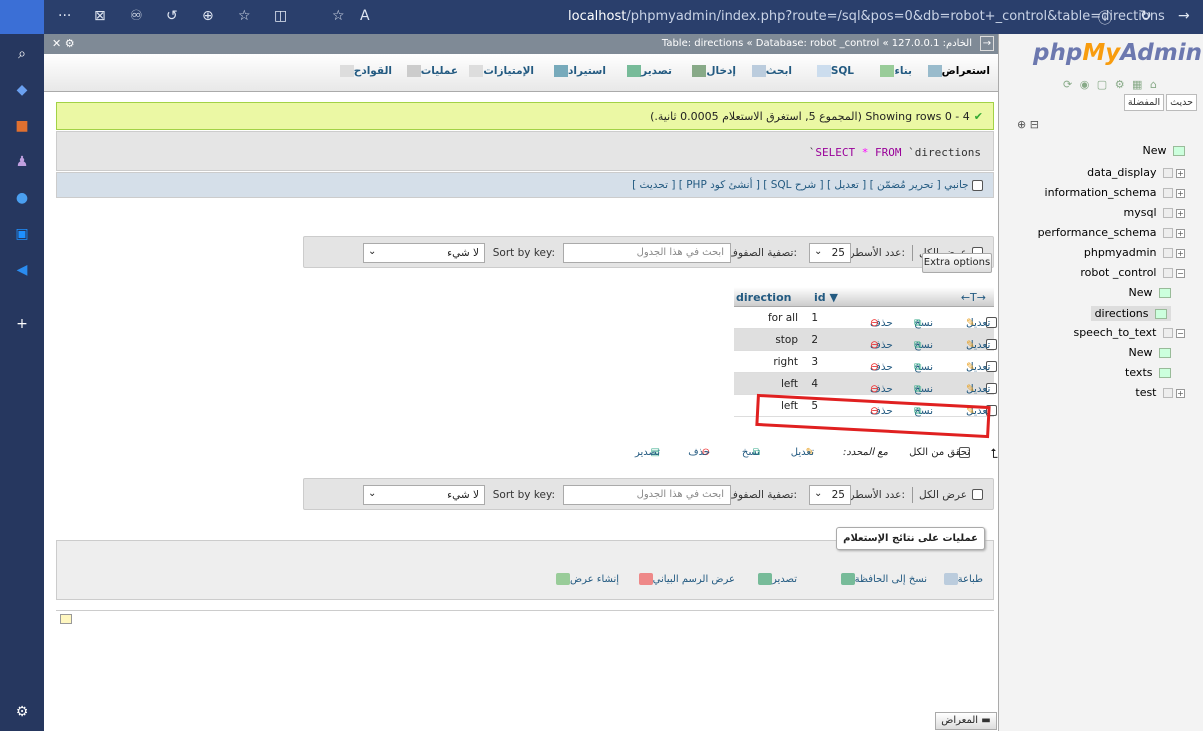  I want to click on history-icon: ↺, so click(172, 16).